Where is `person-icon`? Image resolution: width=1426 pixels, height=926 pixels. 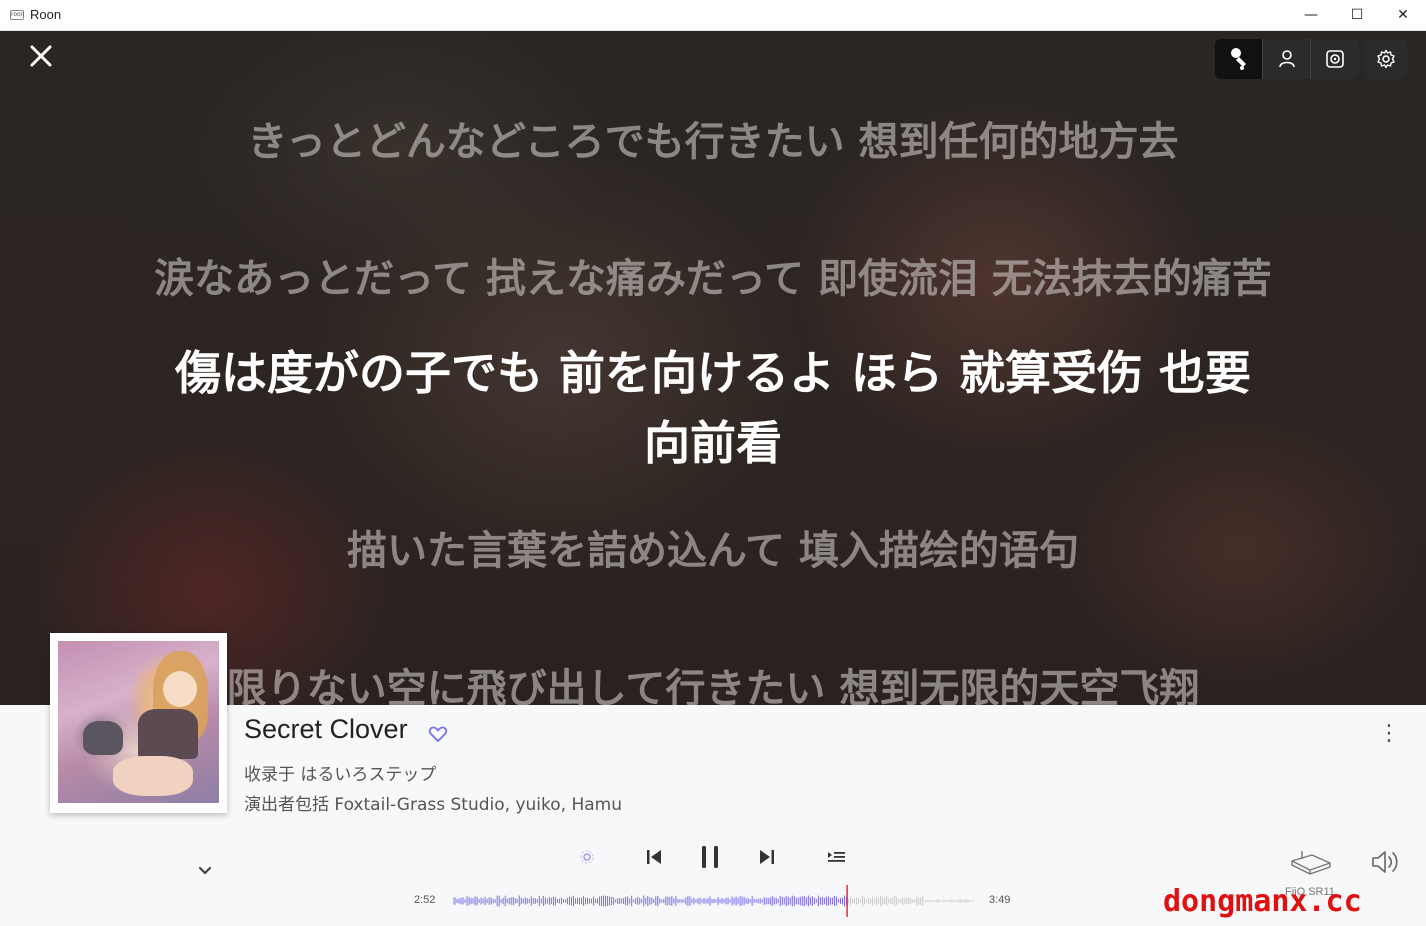 person-icon is located at coordinates (1286, 59).